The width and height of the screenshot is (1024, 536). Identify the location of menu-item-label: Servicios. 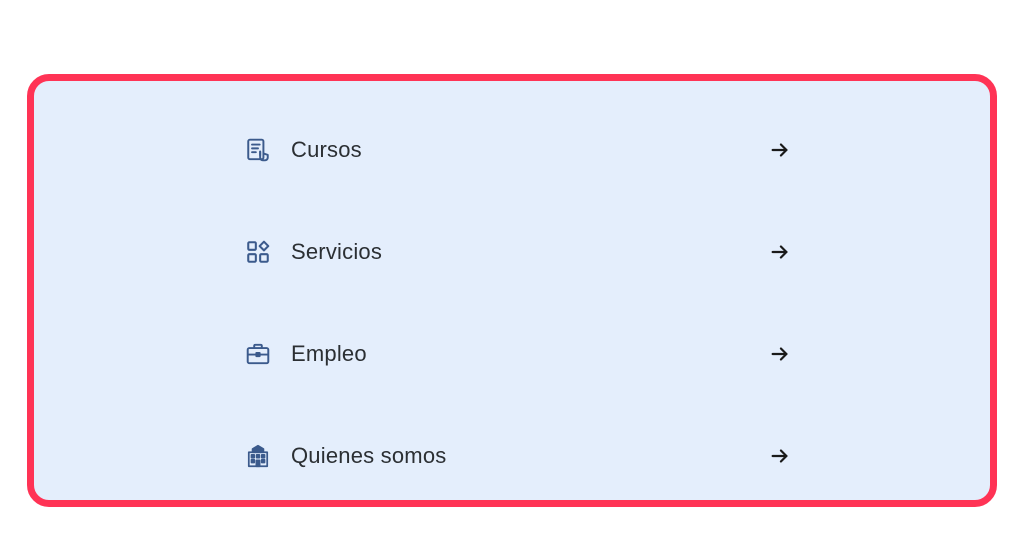
(337, 251).